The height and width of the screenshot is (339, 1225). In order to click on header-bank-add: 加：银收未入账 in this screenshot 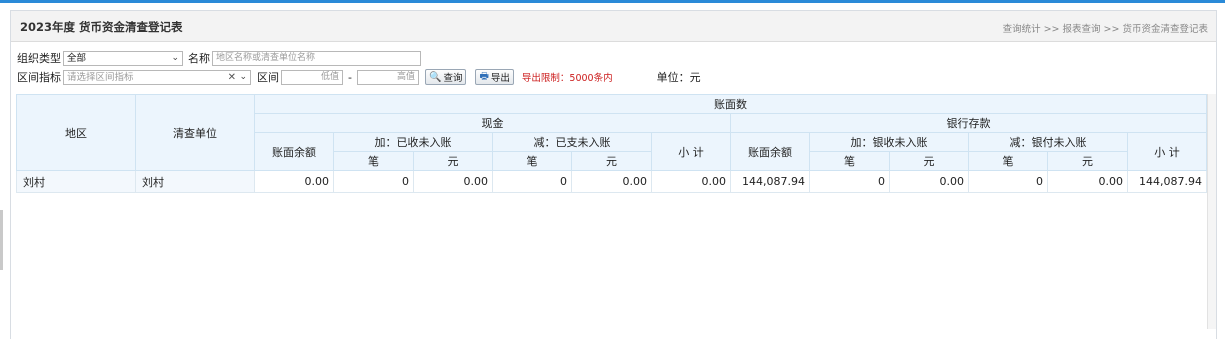, I will do `click(889, 142)`.